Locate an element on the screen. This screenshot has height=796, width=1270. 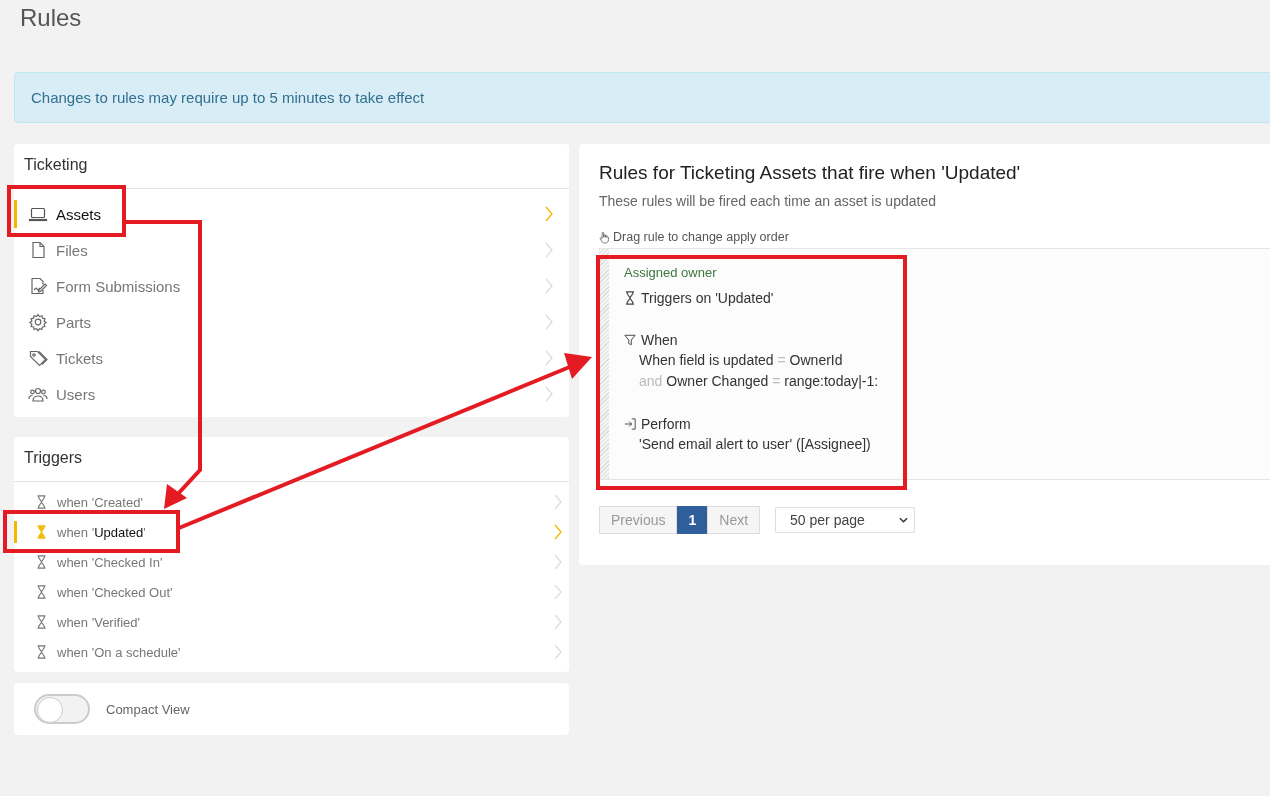
sign-in-icon is located at coordinates (630, 424).